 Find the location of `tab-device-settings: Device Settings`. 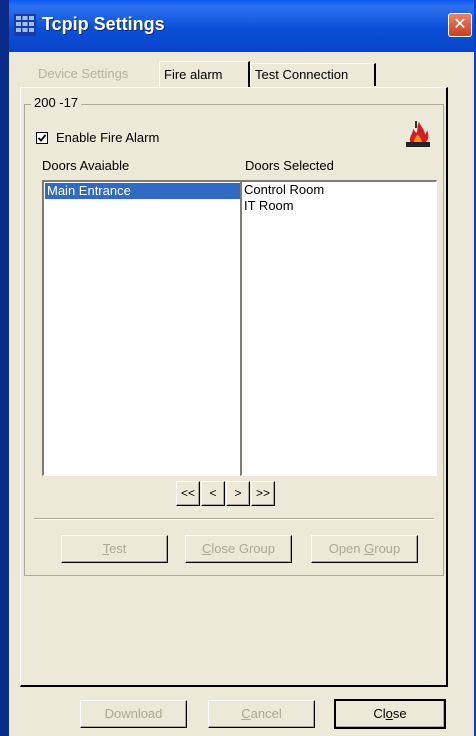

tab-device-settings: Device Settings is located at coordinates (96, 74).